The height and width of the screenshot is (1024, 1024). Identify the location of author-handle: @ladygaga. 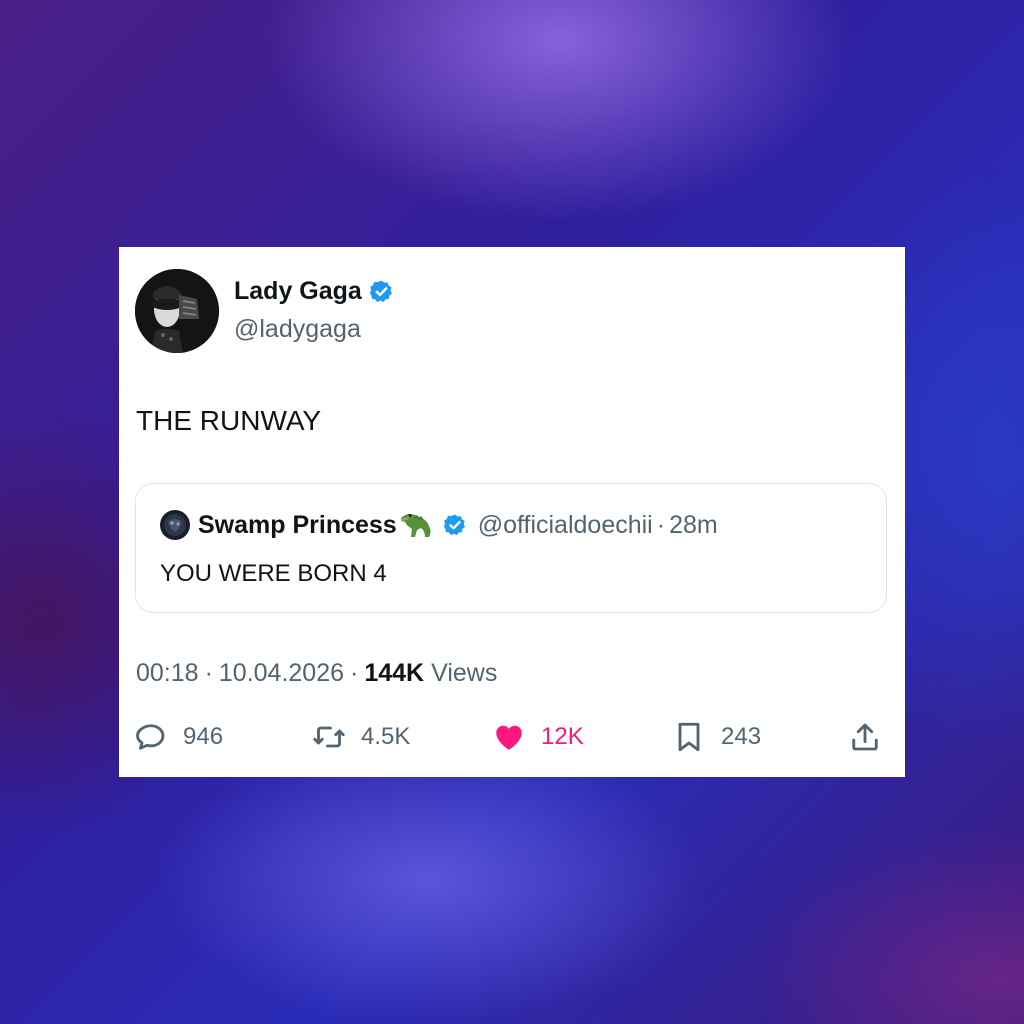
(297, 329).